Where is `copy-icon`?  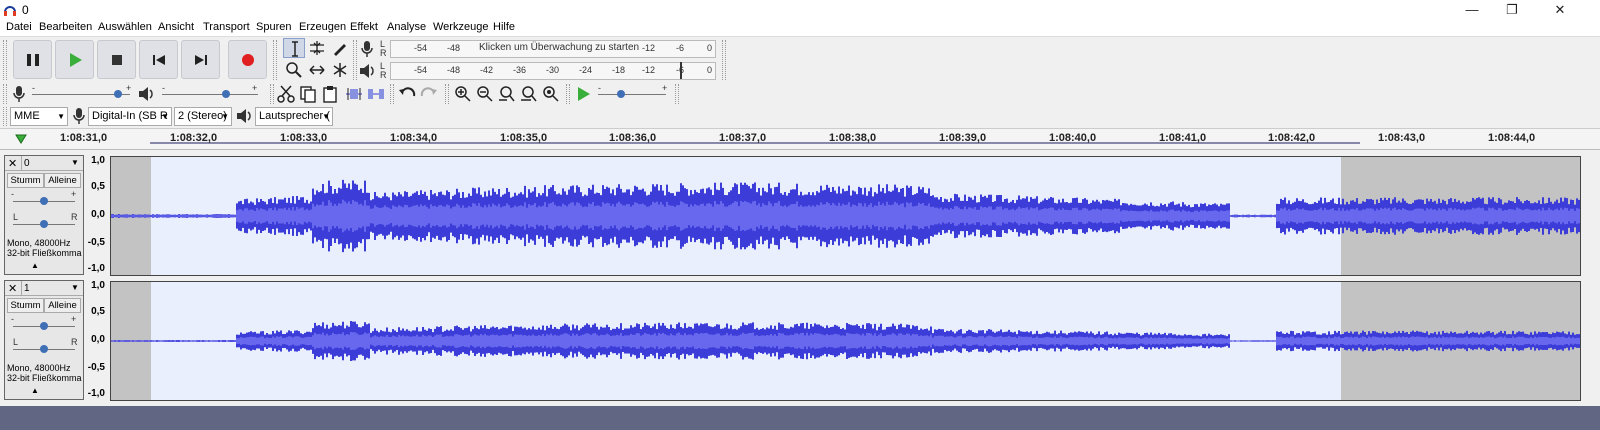
copy-icon is located at coordinates (308, 94).